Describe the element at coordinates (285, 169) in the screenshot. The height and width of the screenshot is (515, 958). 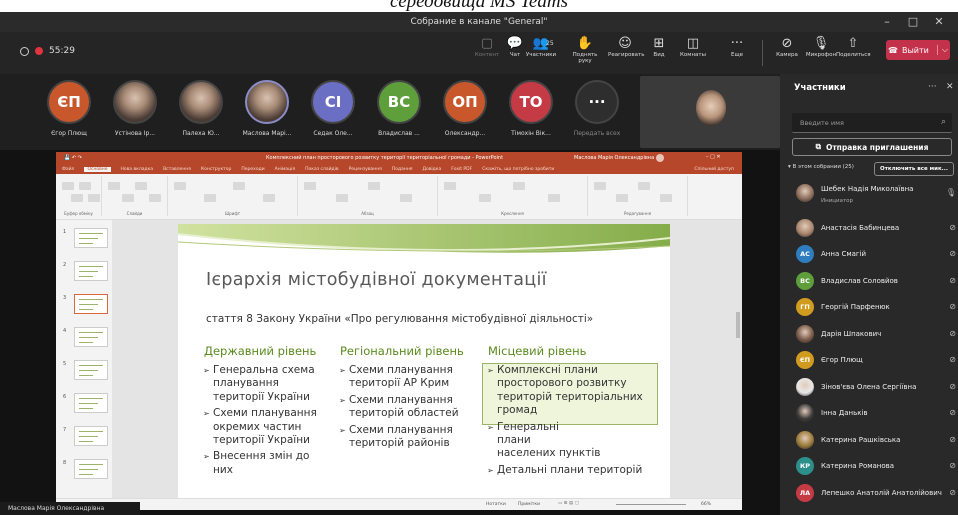
I see `ribbon-tab: Анімація` at that location.